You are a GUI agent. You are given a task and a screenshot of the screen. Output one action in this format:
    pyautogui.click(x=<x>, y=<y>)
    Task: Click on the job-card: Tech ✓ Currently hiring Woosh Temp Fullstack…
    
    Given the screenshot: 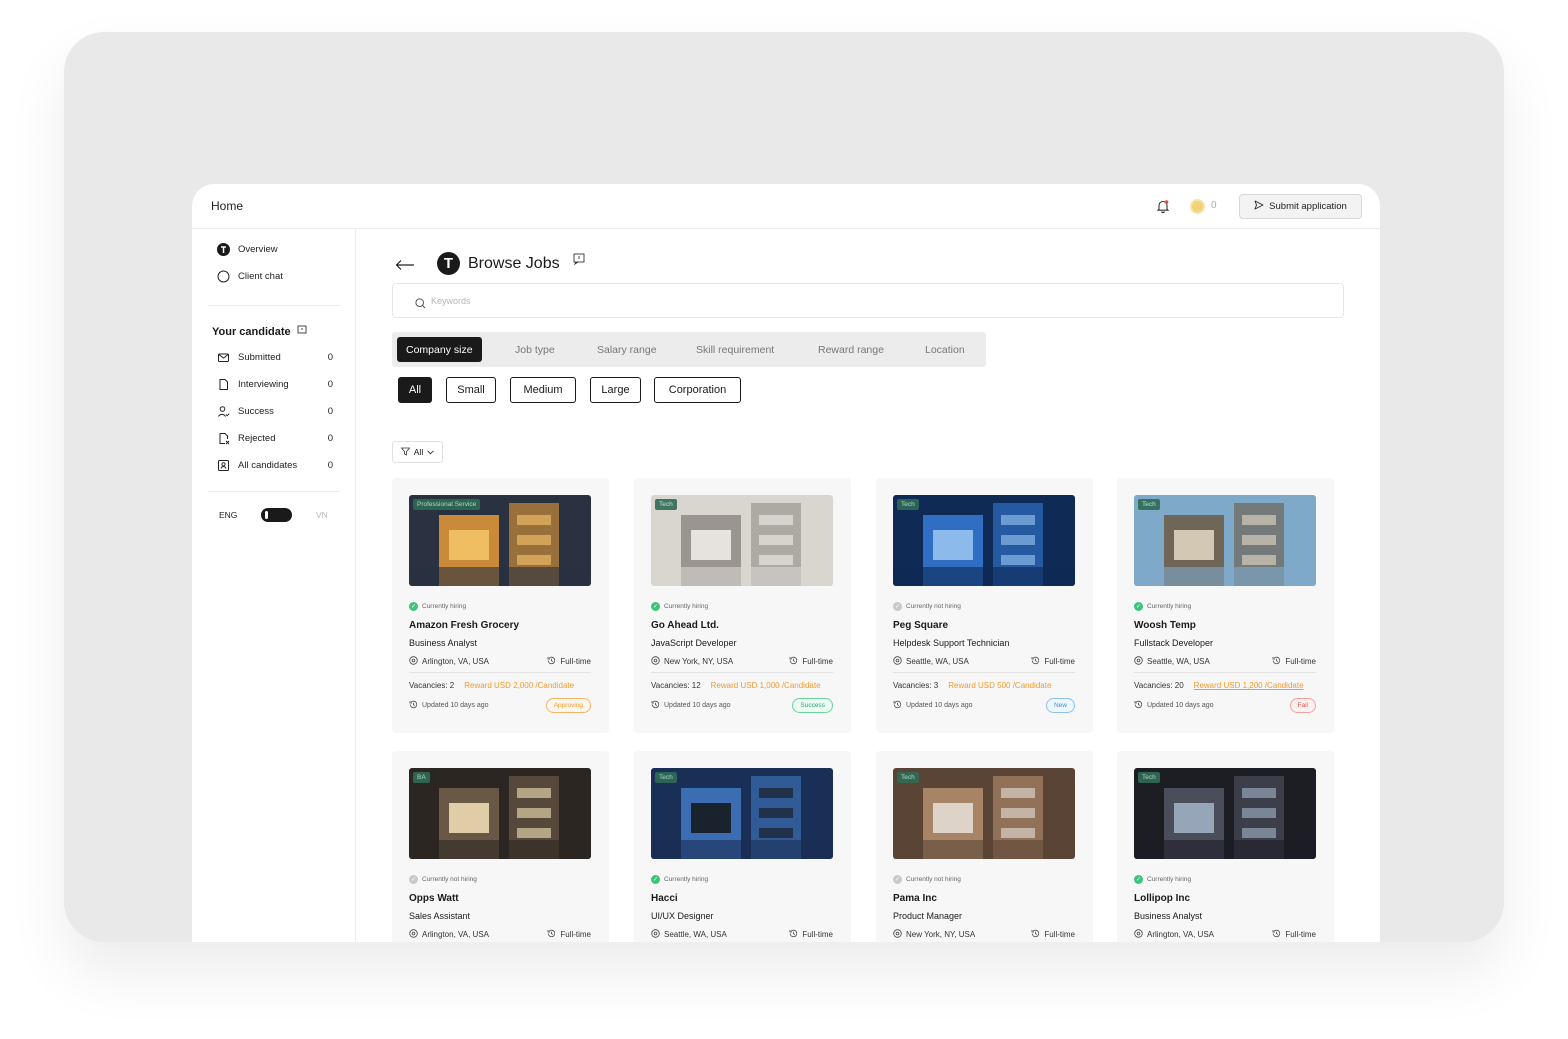 What is the action you would take?
    pyautogui.click(x=1225, y=605)
    